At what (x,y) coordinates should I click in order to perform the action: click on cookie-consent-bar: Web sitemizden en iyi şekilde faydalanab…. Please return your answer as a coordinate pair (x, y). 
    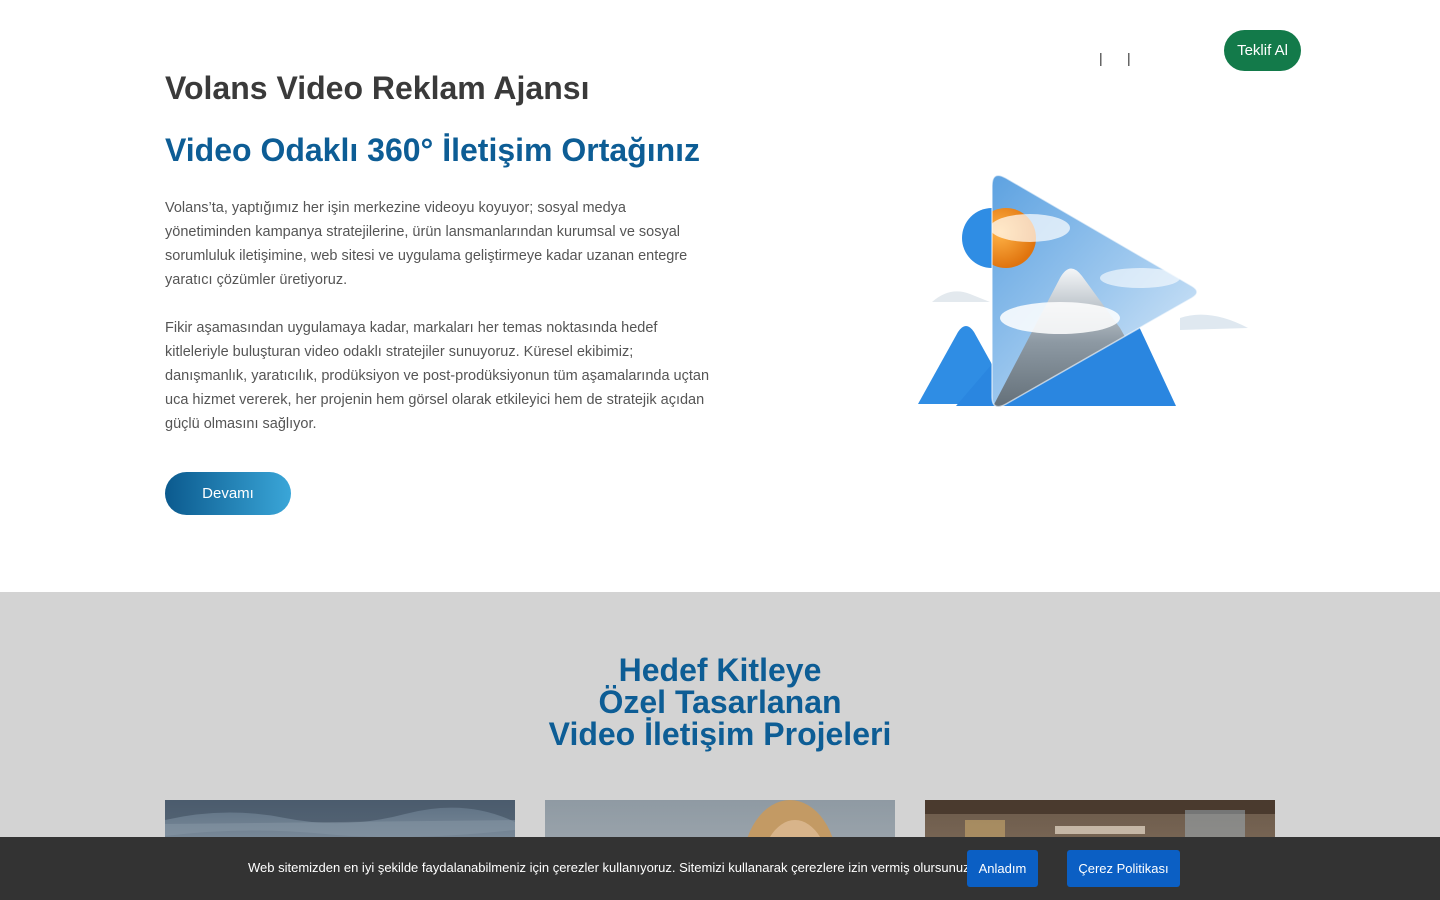
    Looking at the image, I should click on (720, 868).